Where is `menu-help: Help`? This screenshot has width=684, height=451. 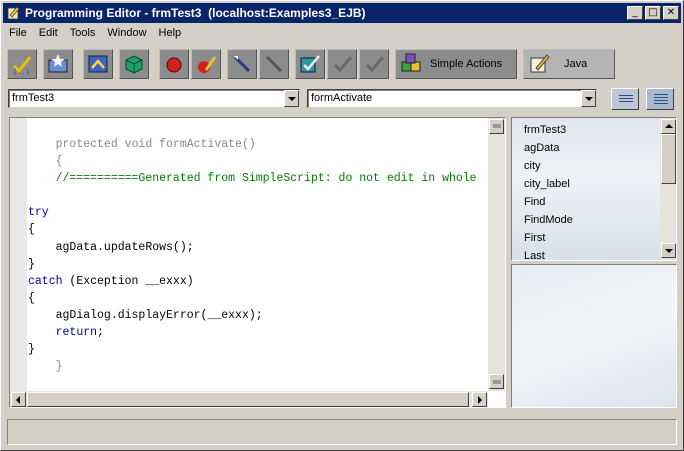 menu-help: Help is located at coordinates (170, 33).